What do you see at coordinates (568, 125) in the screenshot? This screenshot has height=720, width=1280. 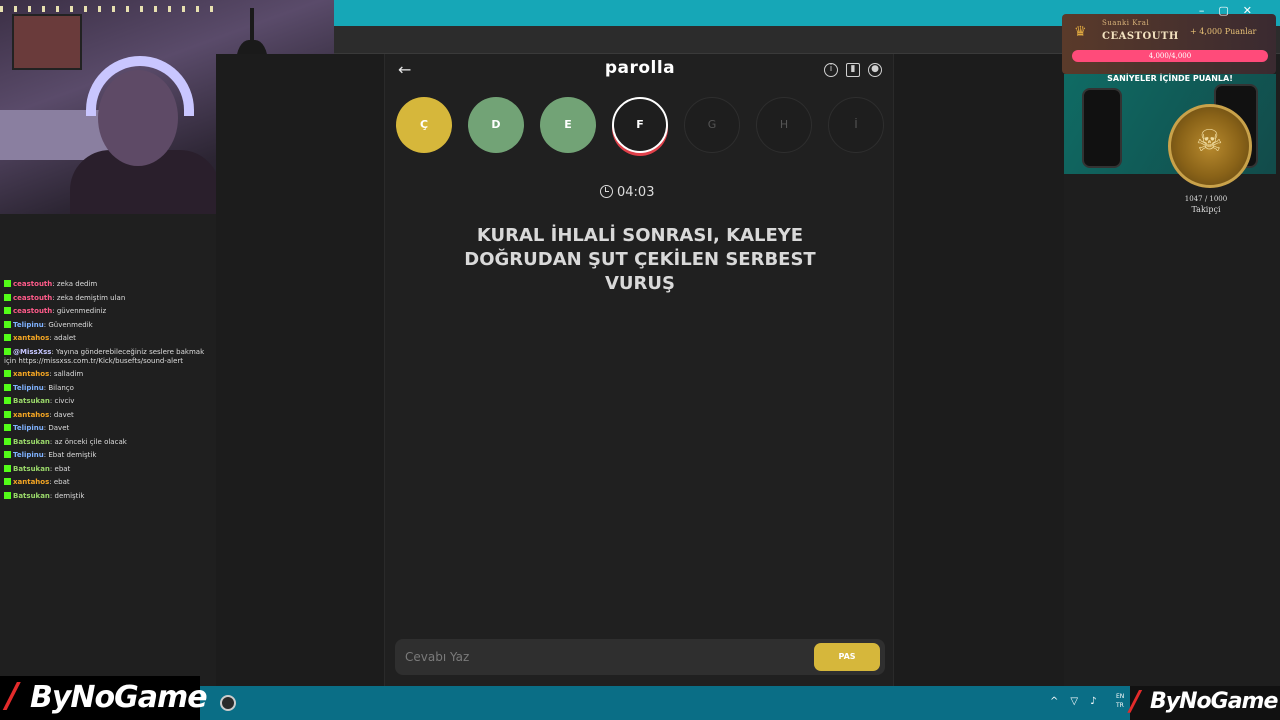 I see `letter-3: E` at bounding box center [568, 125].